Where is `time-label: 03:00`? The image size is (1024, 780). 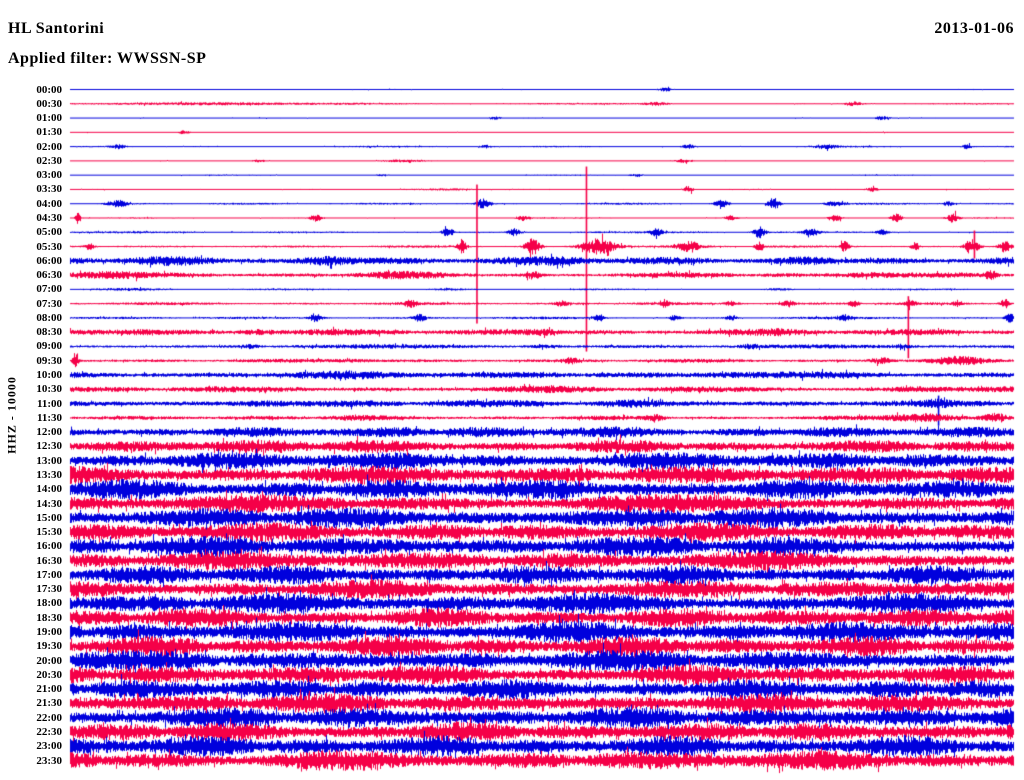 time-label: 03:00 is located at coordinates (49, 175).